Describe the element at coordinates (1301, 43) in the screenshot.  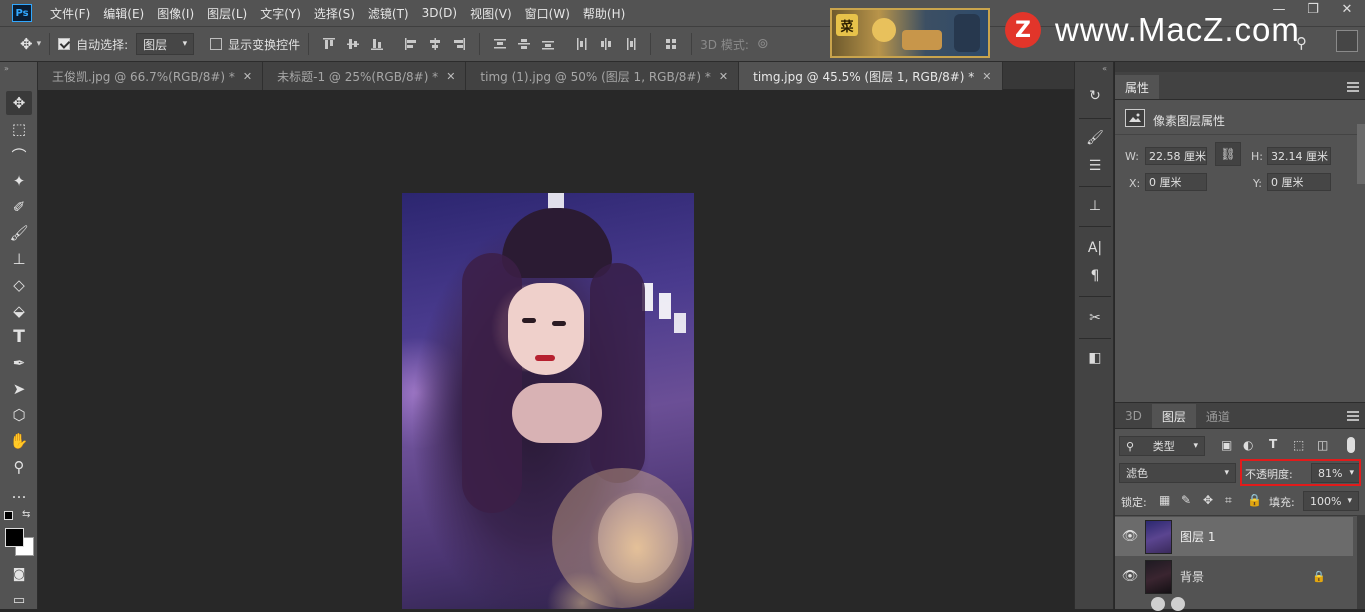
I see `search-icon: ⚲` at that location.